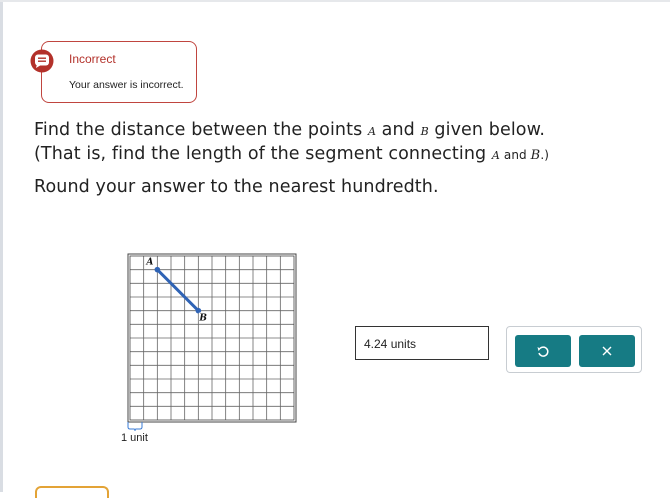 Image resolution: width=670 pixels, height=498 pixels. I want to click on coordinate-grid: A B 1 unit, so click(209, 348).